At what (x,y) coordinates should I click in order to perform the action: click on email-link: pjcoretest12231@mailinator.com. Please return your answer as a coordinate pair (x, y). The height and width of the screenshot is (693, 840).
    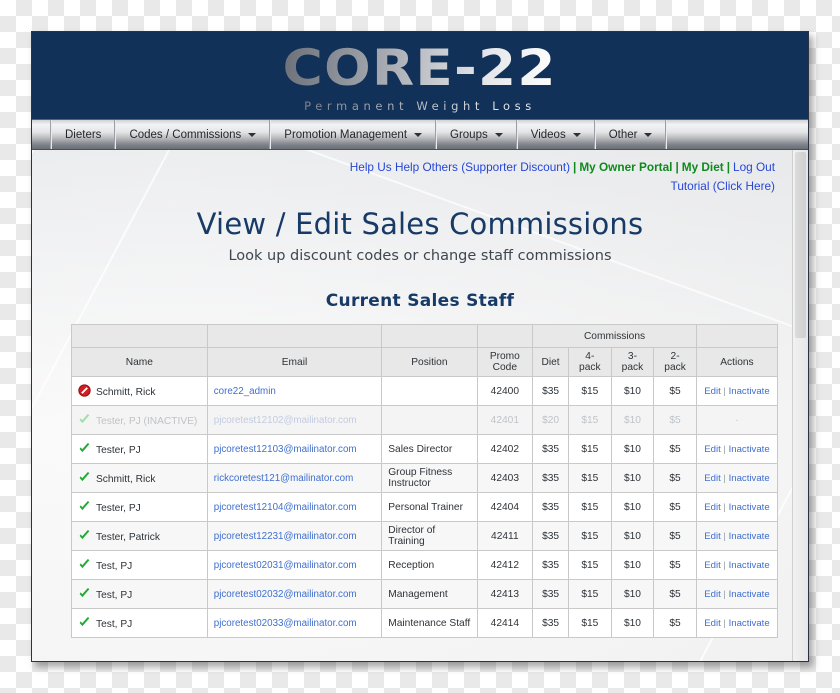
    Looking at the image, I should click on (285, 536).